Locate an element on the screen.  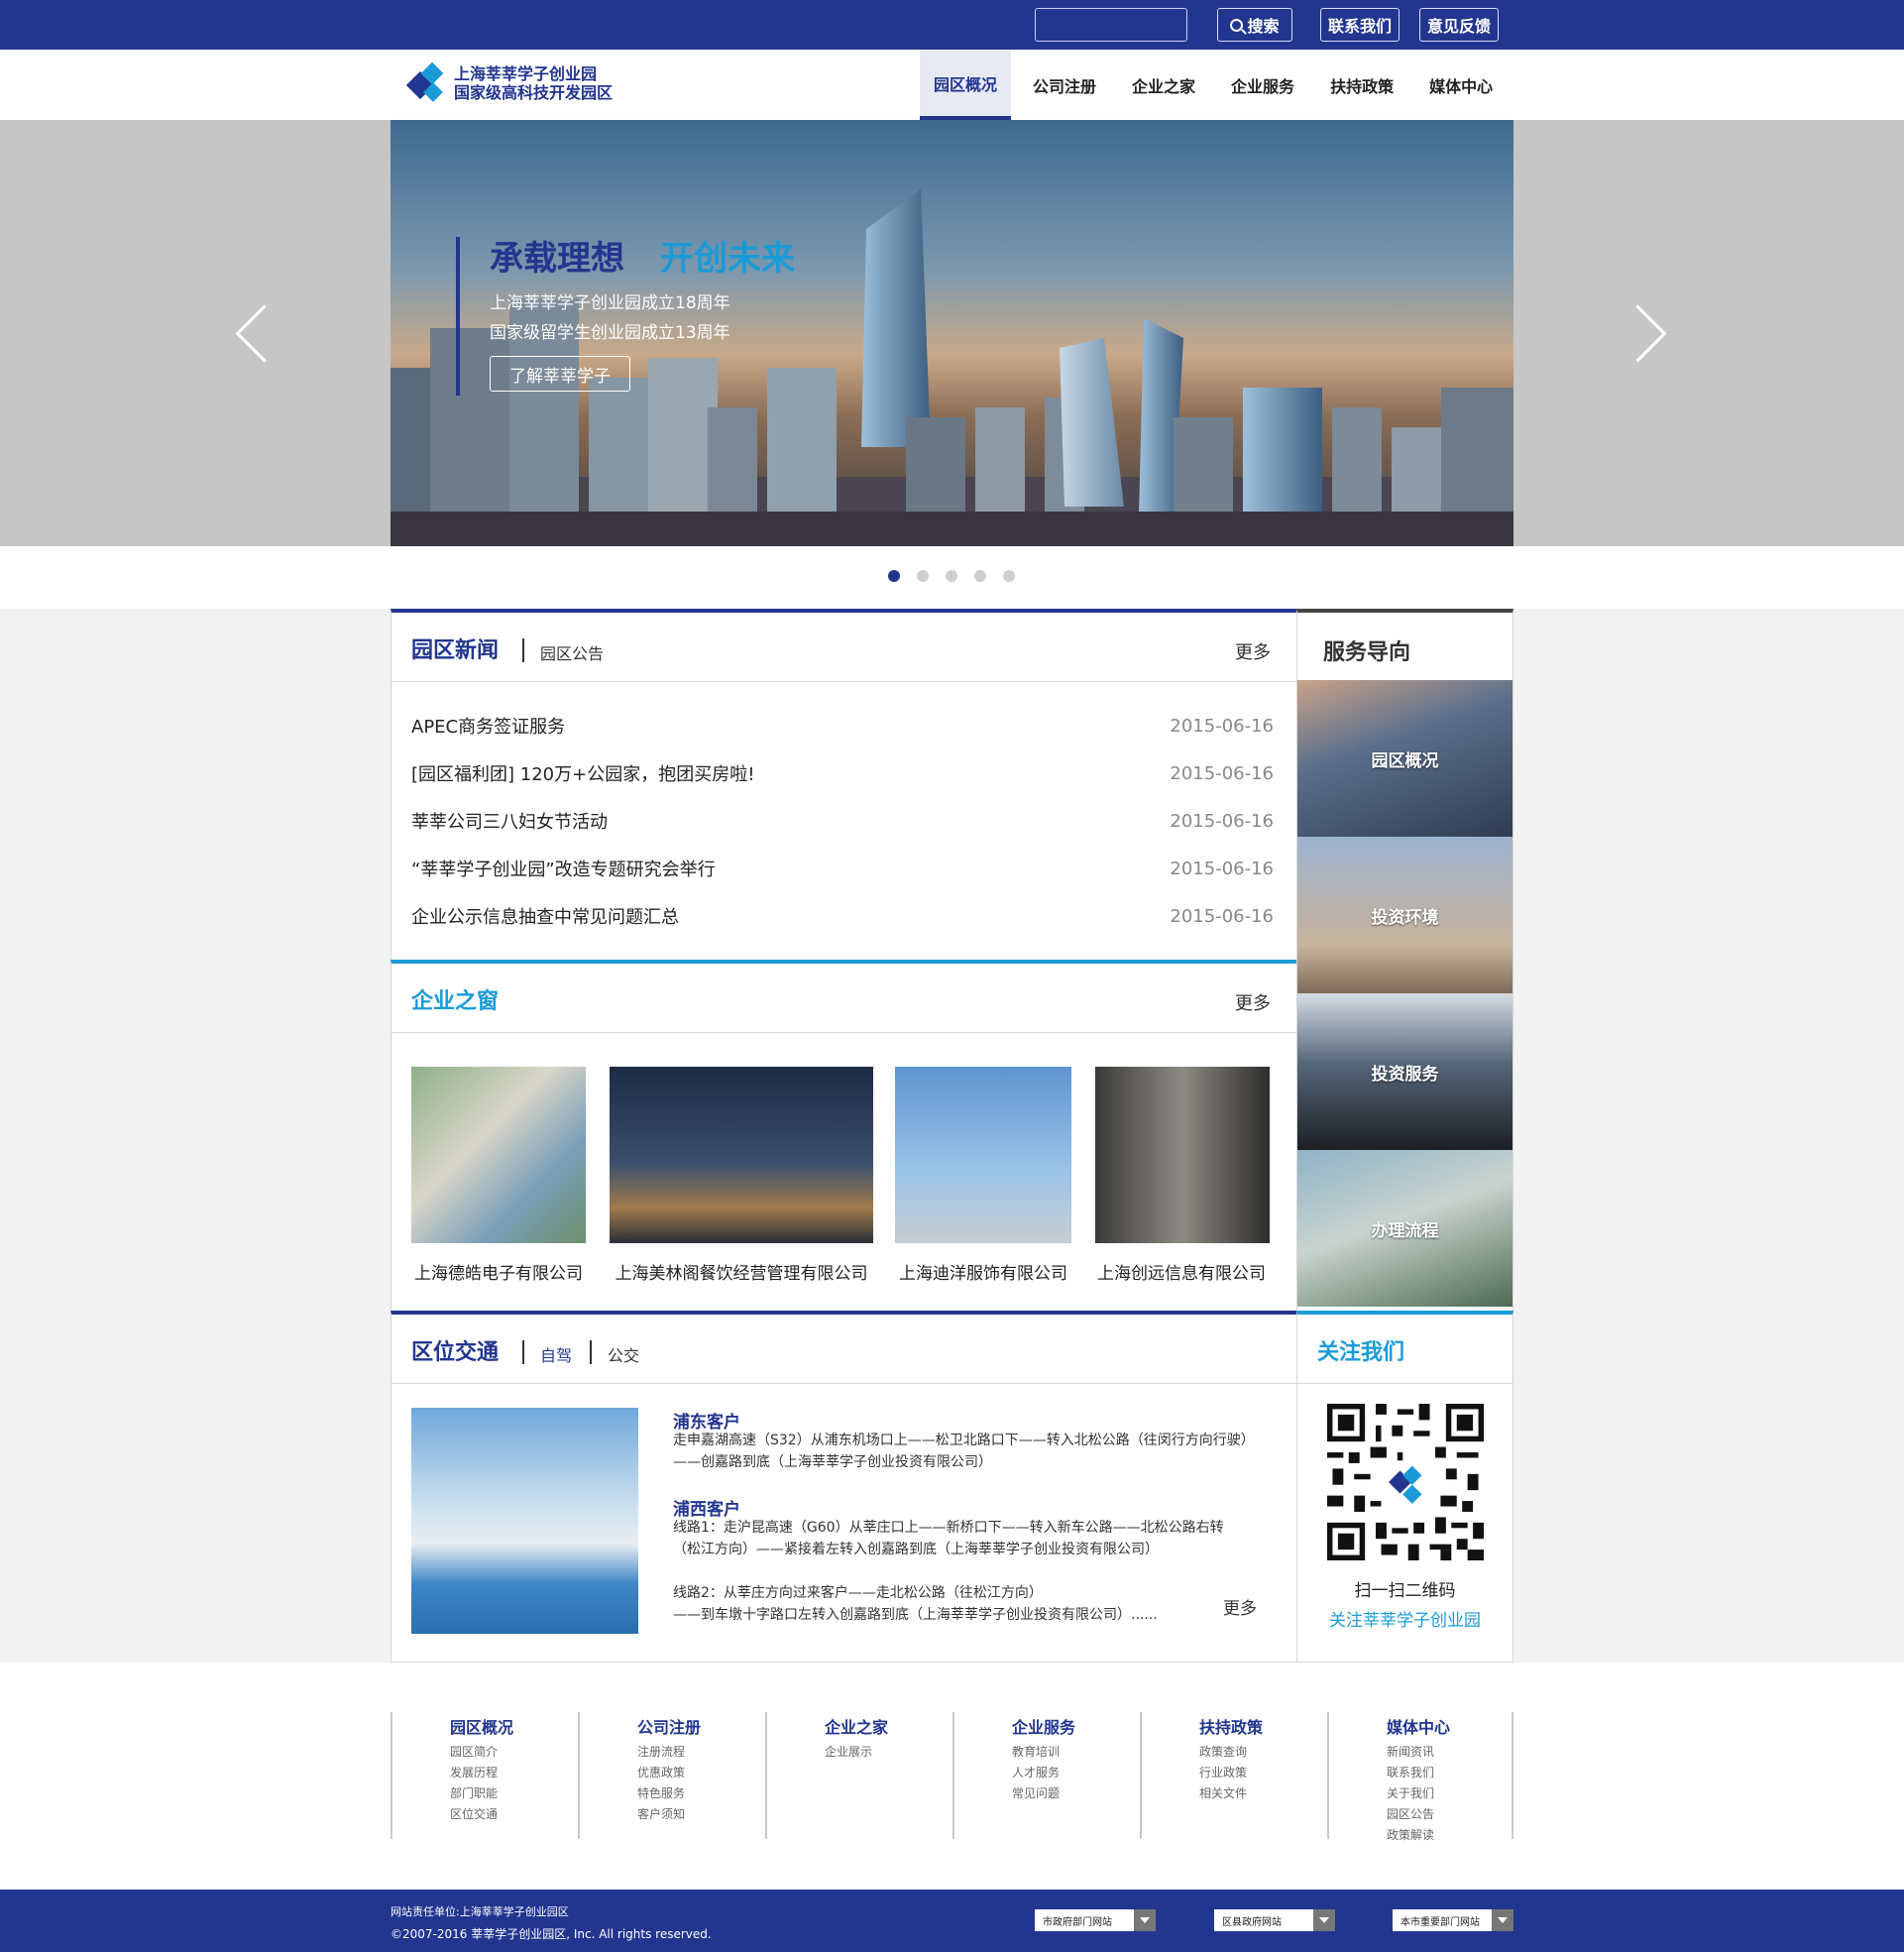
banner-line-2: 国家级留学生创业园成立13周年 is located at coordinates (610, 333).